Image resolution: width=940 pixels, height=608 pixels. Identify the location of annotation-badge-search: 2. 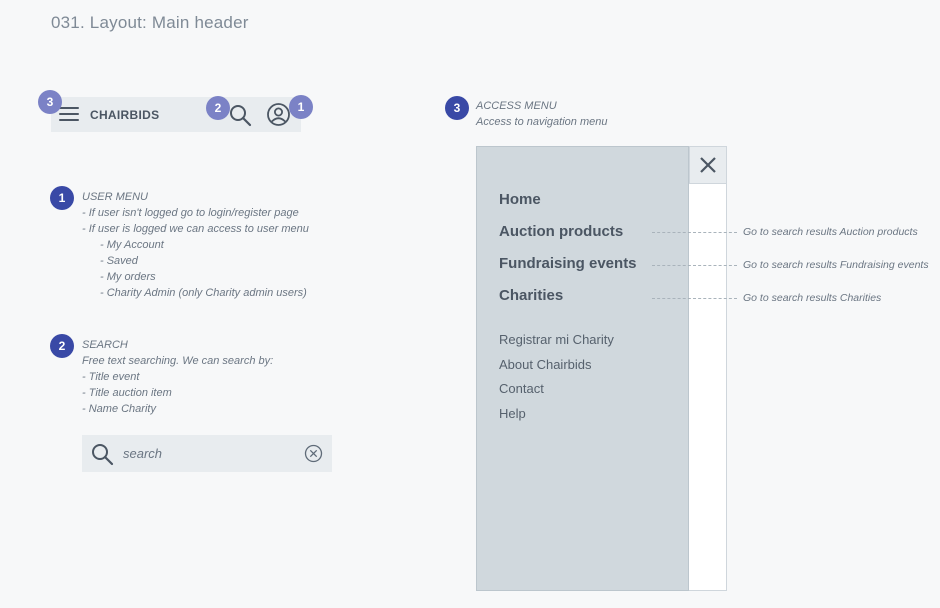
(218, 108).